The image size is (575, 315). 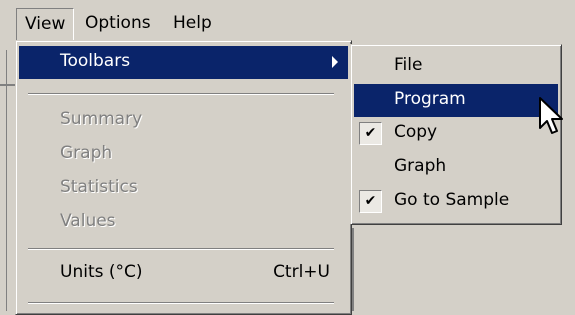 I want to click on menu-item-label: Values, so click(x=88, y=221).